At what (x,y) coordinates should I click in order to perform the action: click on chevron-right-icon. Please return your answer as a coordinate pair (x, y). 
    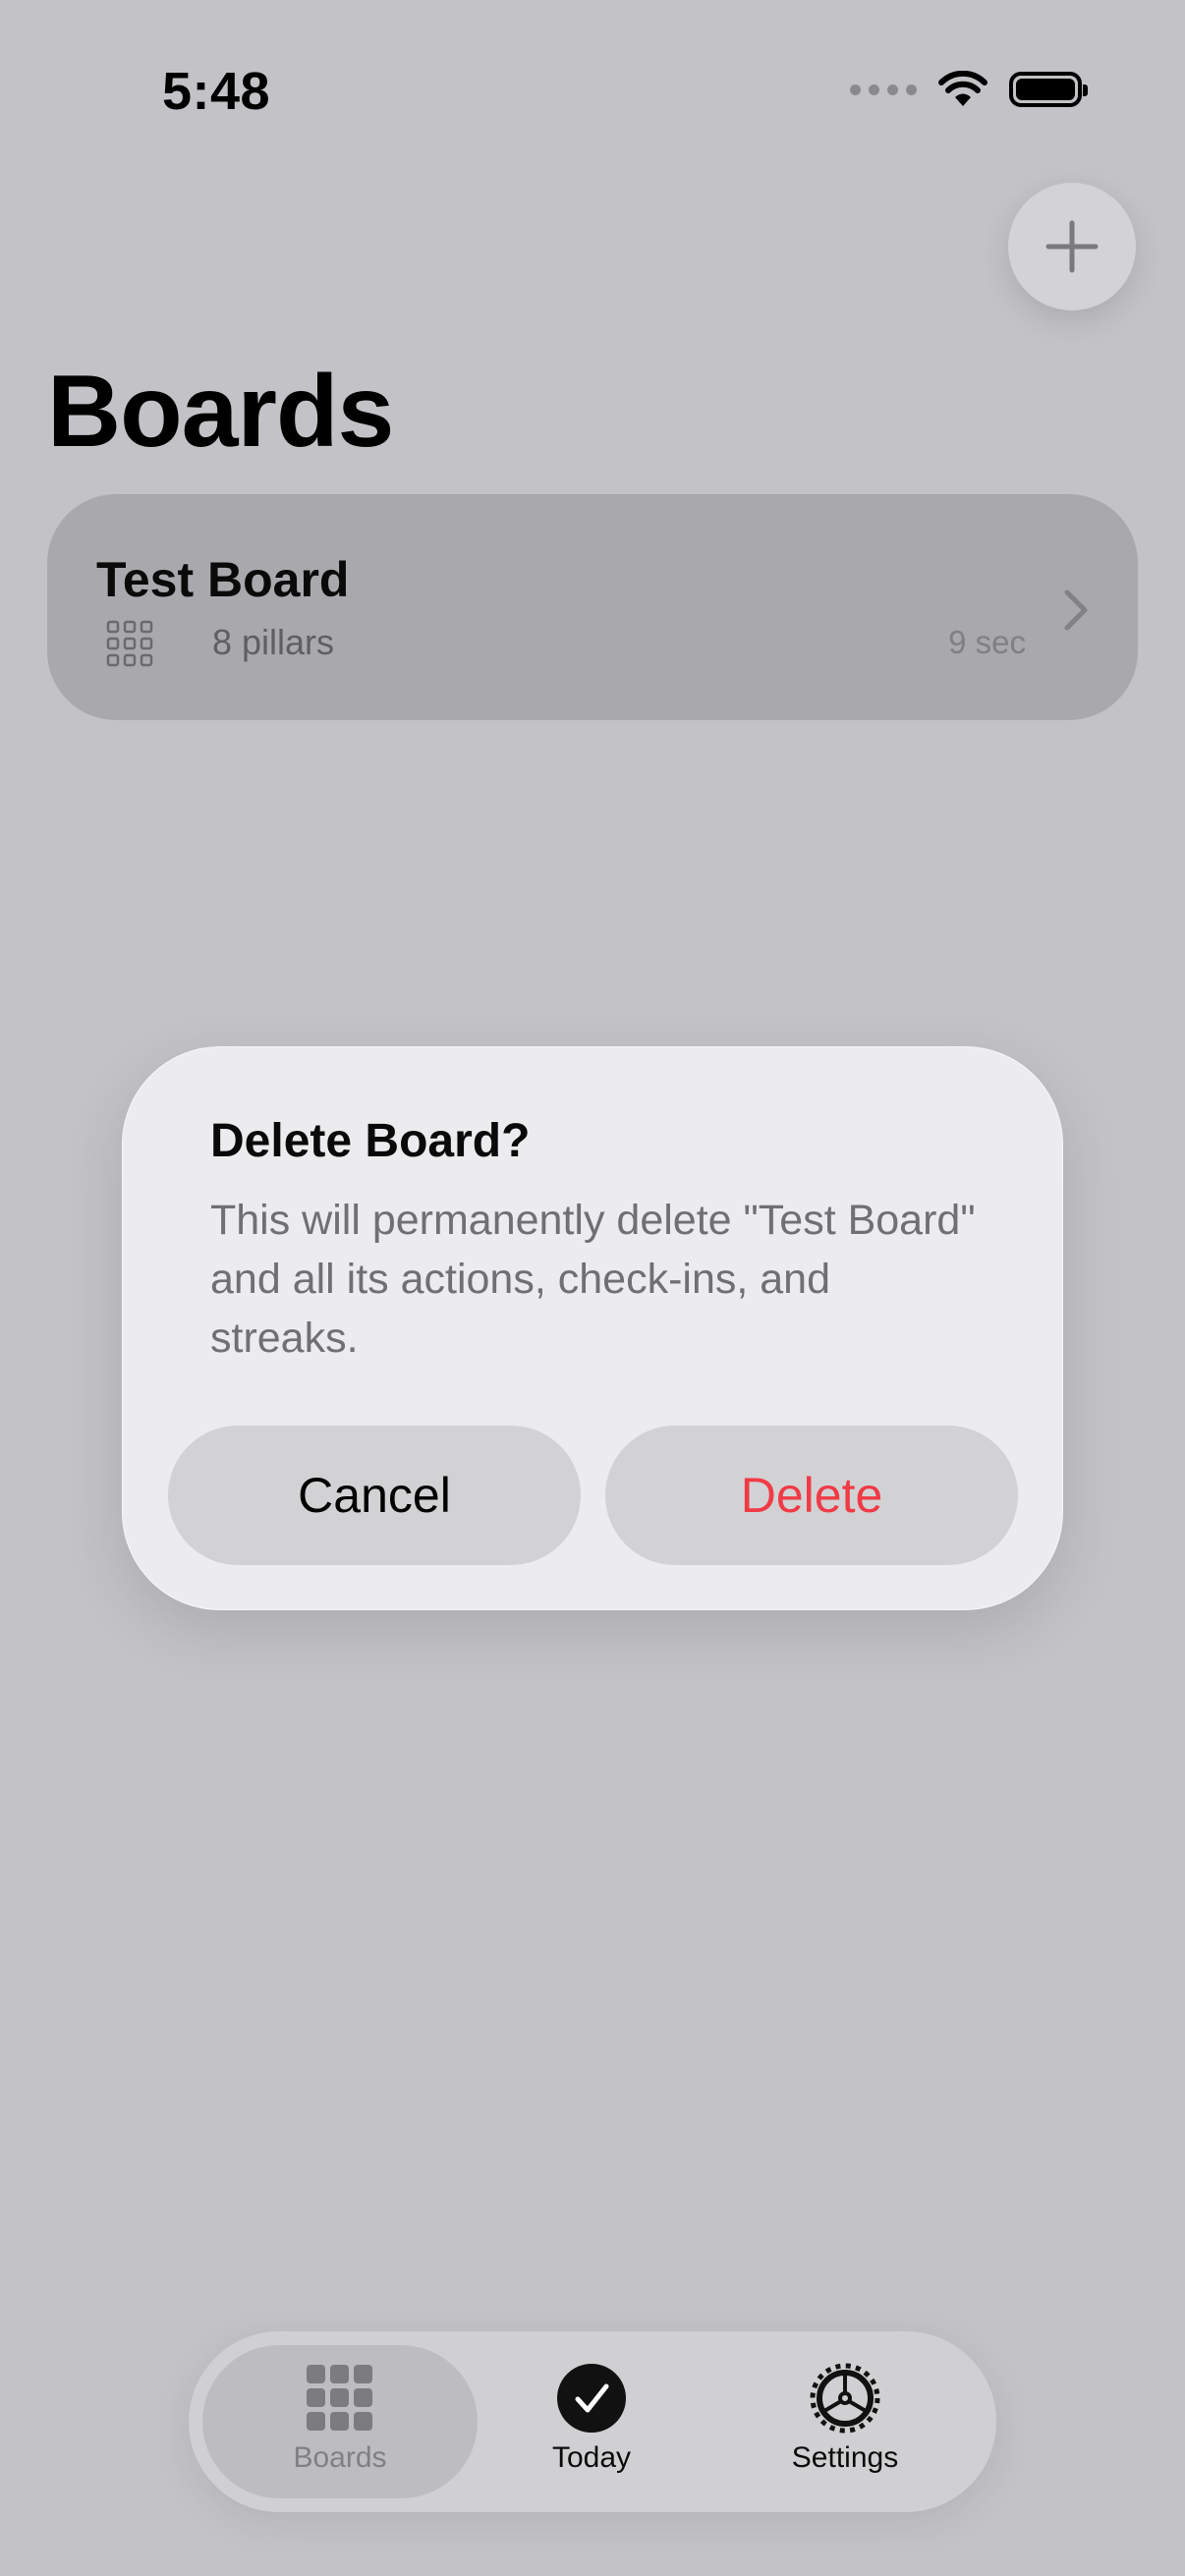
    Looking at the image, I should click on (1076, 610).